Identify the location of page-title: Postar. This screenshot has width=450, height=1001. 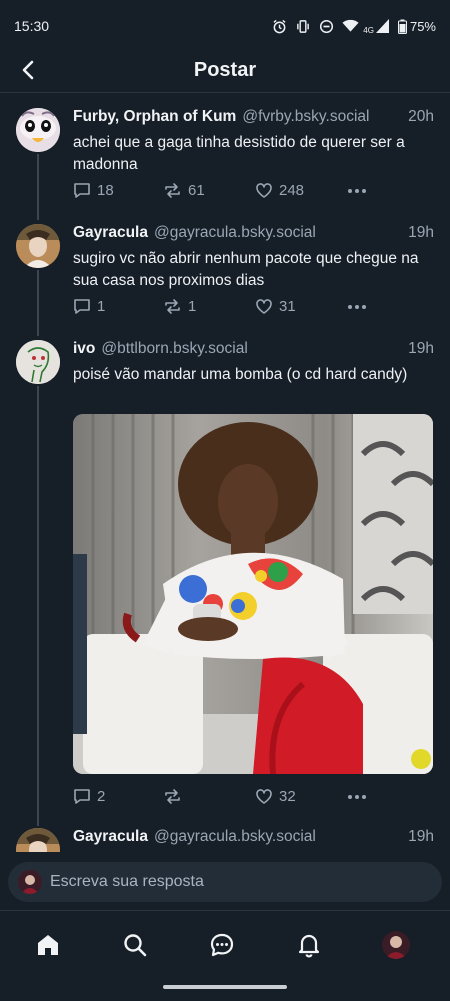
(225, 69).